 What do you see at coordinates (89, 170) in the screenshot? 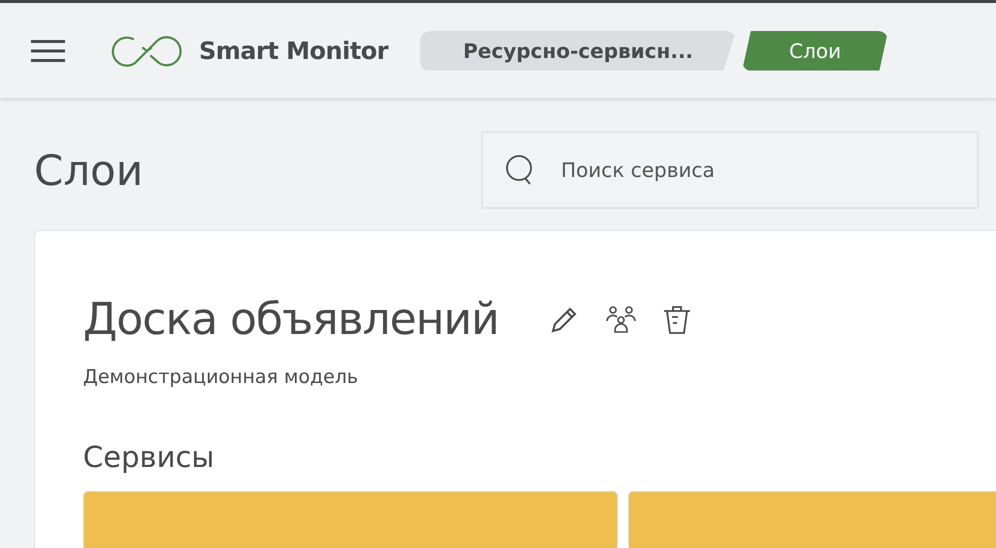
I see `page-title: Слои` at bounding box center [89, 170].